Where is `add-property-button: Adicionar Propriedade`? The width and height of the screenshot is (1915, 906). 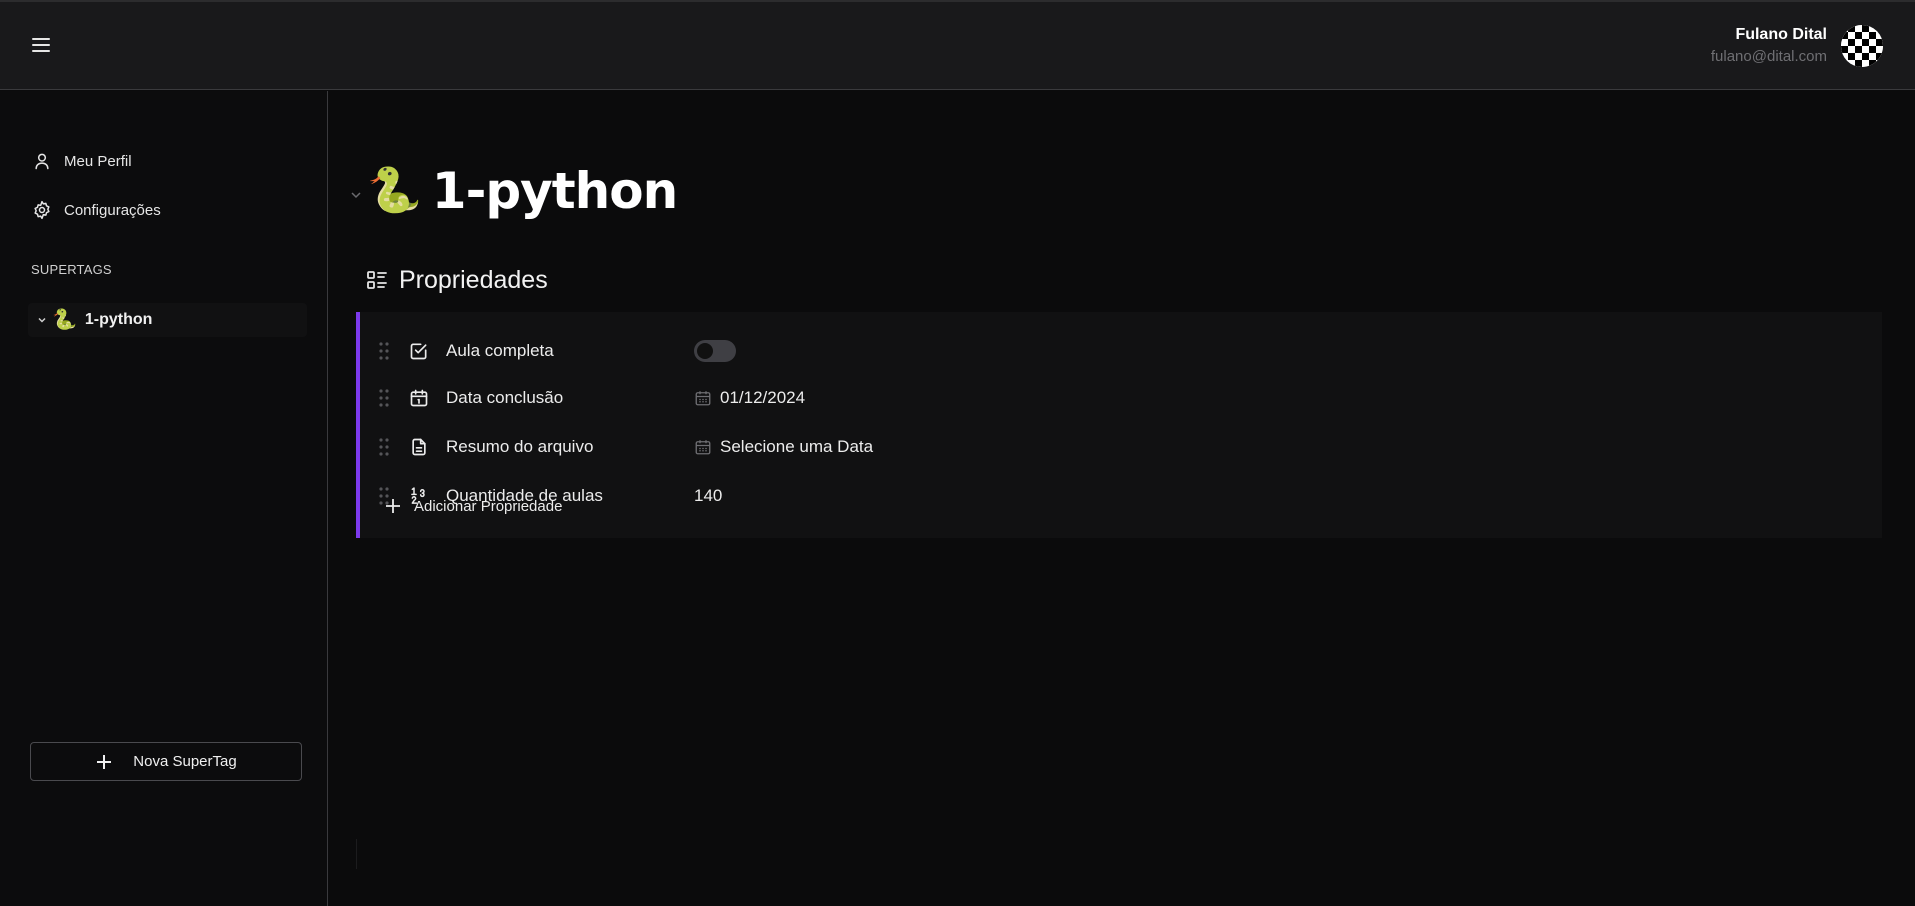 add-property-button: Adicionar Propriedade is located at coordinates (473, 506).